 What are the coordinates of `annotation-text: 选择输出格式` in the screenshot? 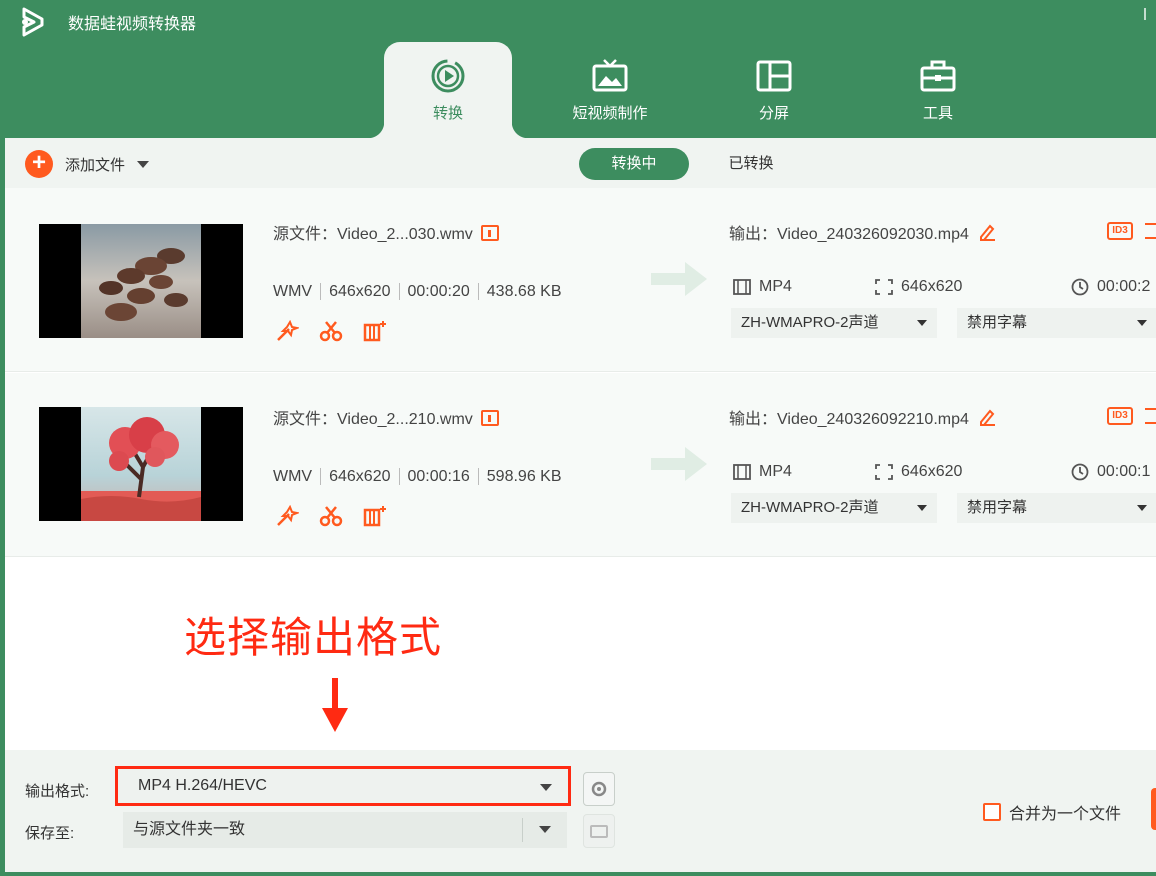 It's located at (313, 637).